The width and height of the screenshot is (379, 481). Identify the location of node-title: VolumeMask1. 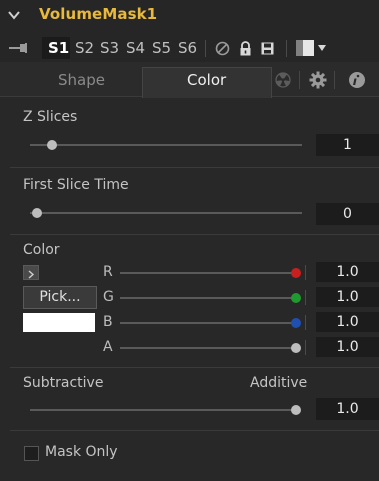
(98, 14).